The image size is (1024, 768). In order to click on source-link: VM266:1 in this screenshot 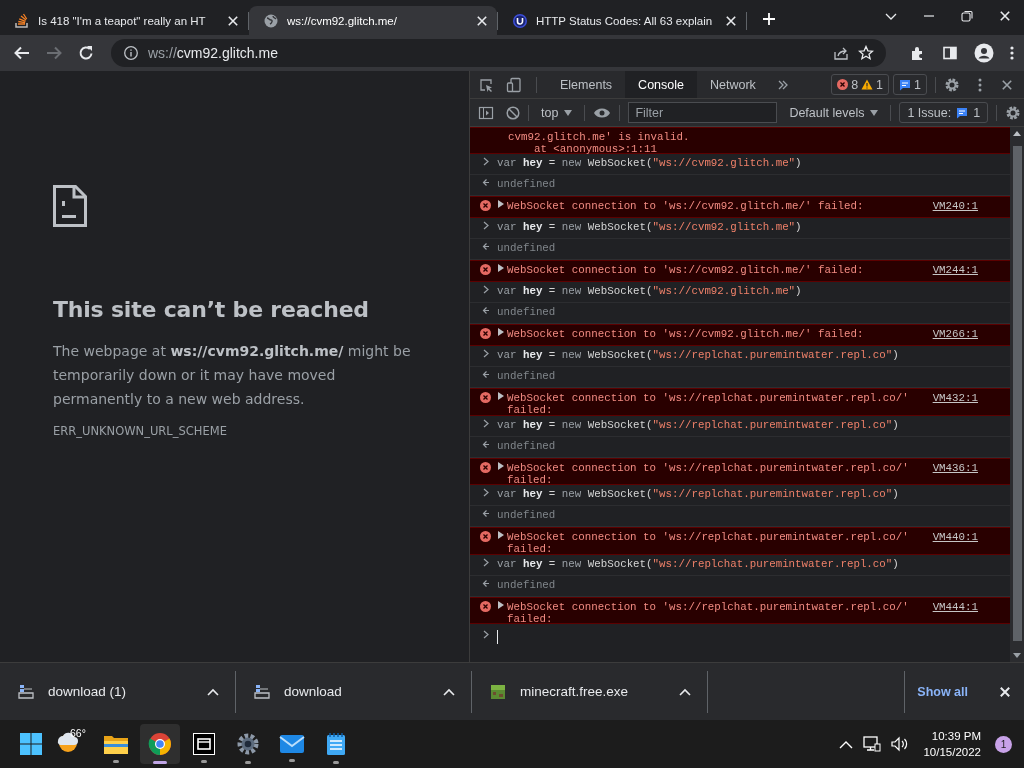, I will do `click(955, 334)`.